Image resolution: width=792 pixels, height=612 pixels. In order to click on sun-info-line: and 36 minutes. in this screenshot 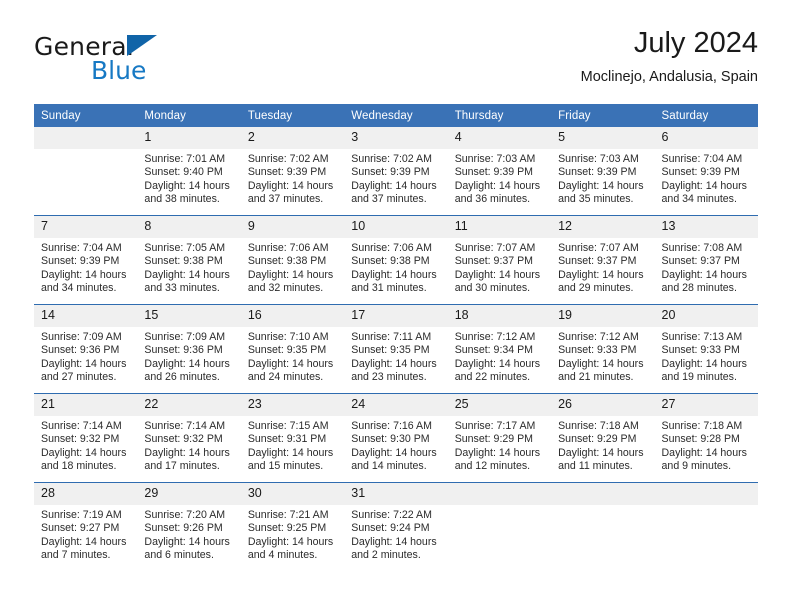, I will do `click(492, 199)`.